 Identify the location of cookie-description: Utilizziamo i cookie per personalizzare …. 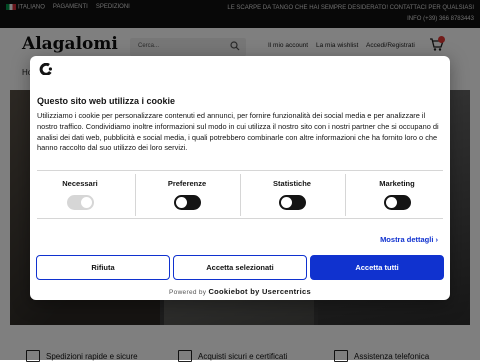
(238, 132).